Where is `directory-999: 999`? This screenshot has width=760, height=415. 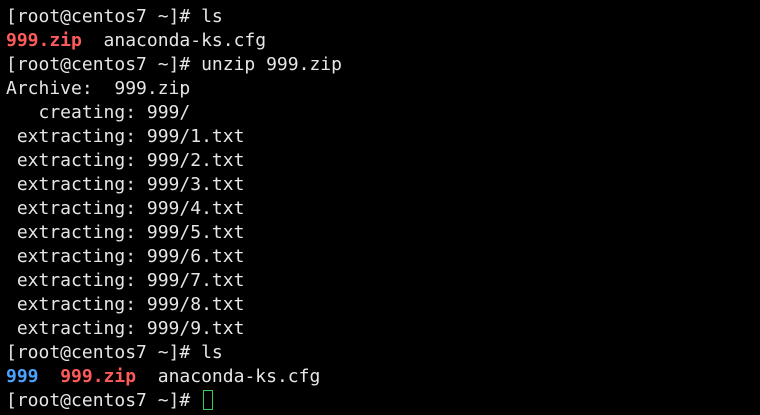 directory-999: 999 is located at coordinates (22, 376).